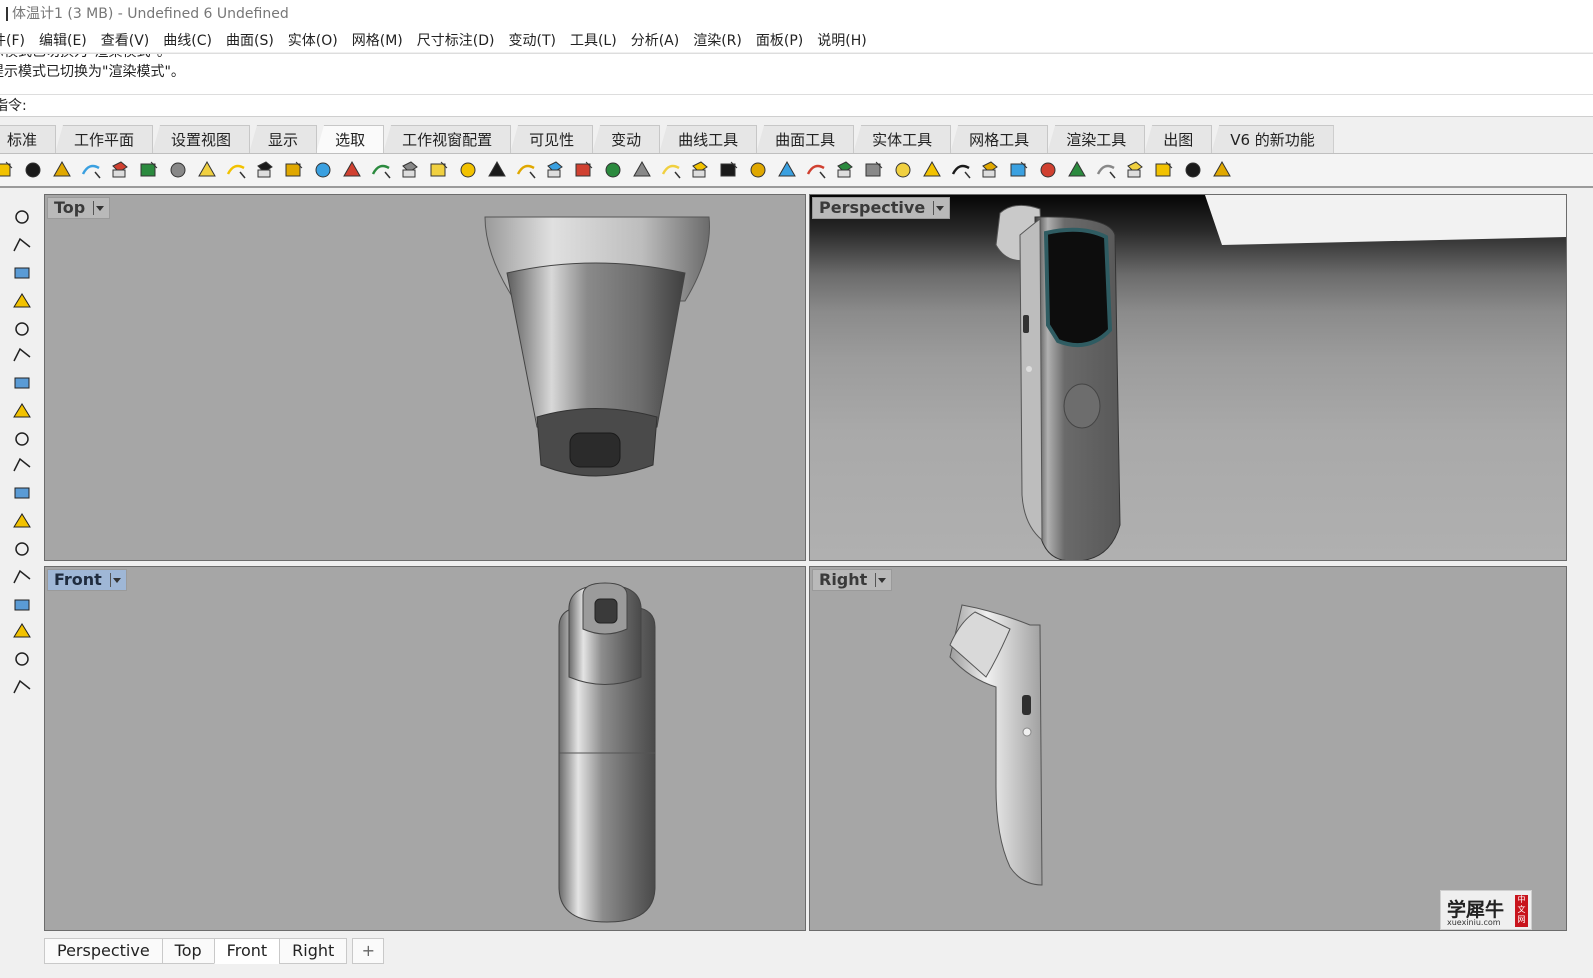 The width and height of the screenshot is (1593, 978). I want to click on select-loop-icon, so click(787, 170).